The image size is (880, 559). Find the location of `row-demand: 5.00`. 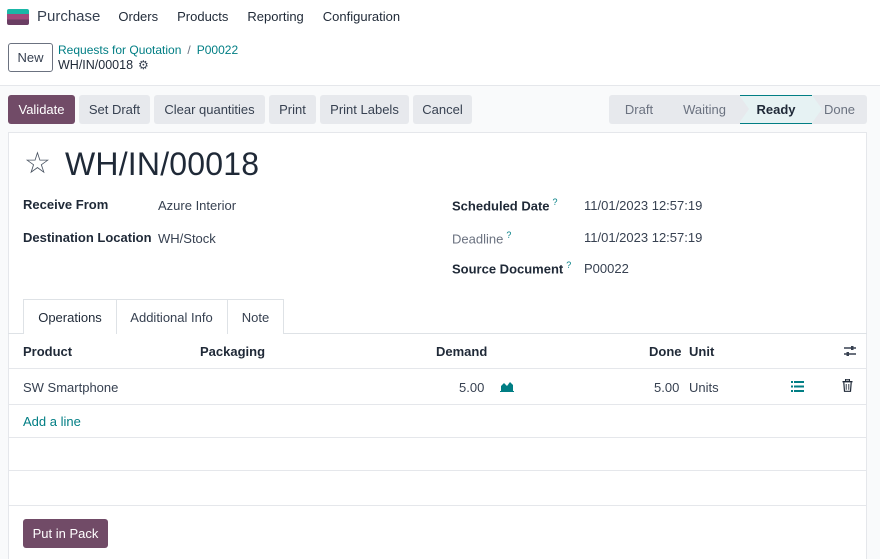

row-demand: 5.00 is located at coordinates (471, 387).